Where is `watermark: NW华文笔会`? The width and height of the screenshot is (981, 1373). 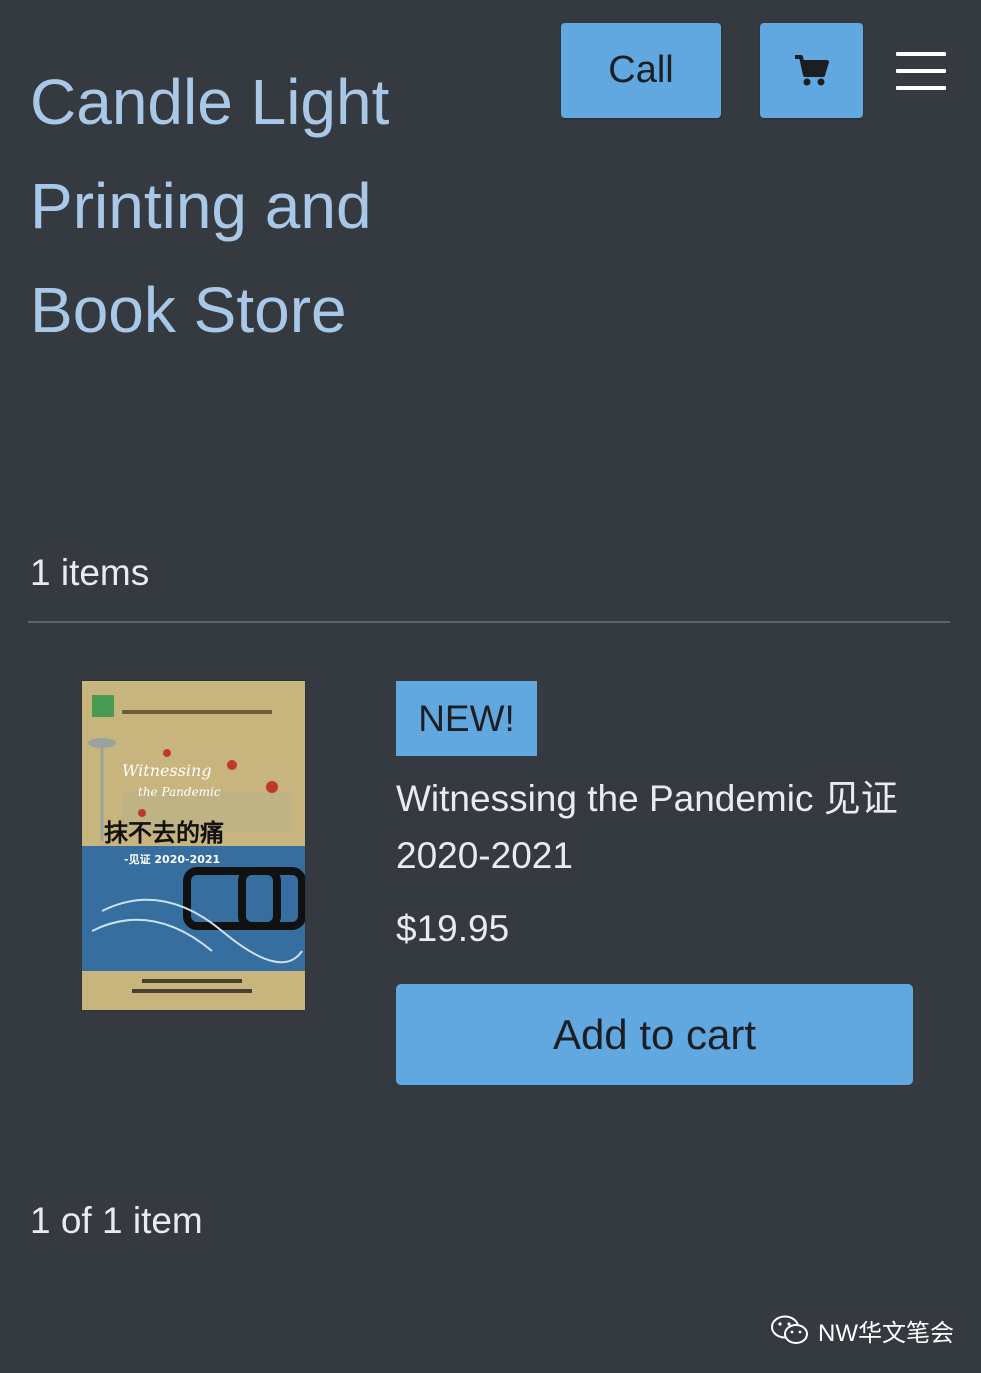
watermark: NW华文笔会 is located at coordinates (862, 1330).